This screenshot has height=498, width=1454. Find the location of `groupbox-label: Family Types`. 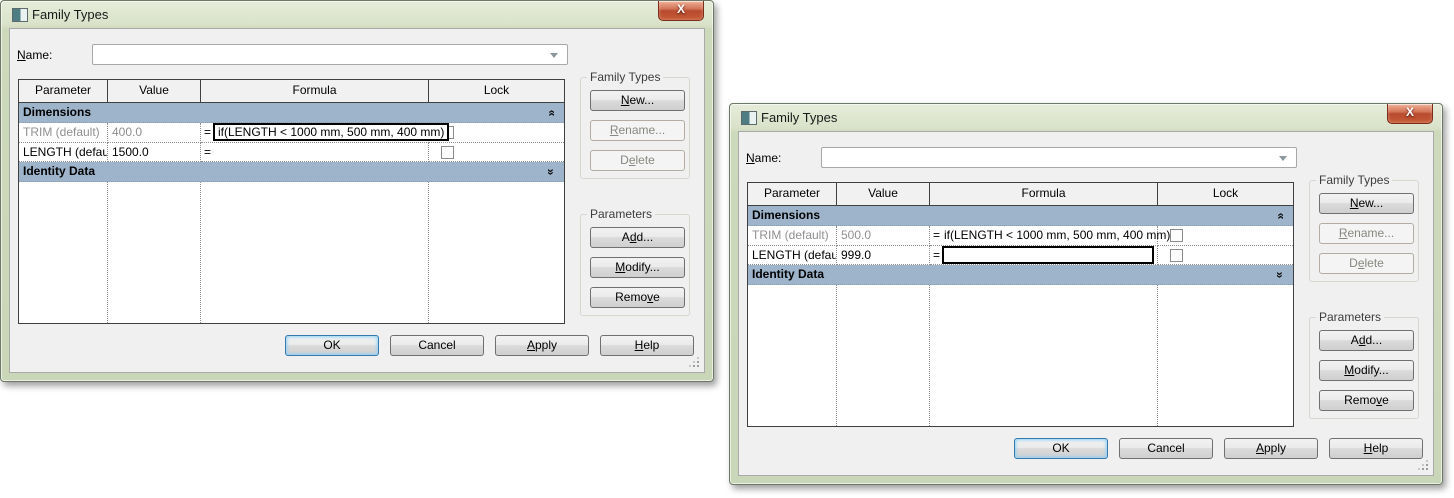

groupbox-label: Family Types is located at coordinates (1354, 180).